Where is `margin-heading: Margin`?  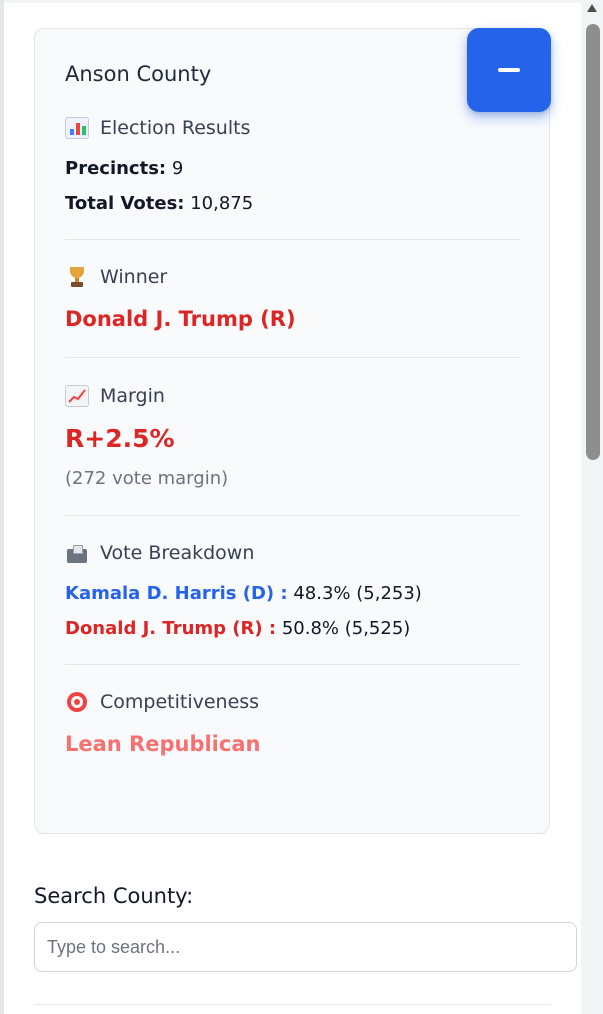
margin-heading: Margin is located at coordinates (115, 396).